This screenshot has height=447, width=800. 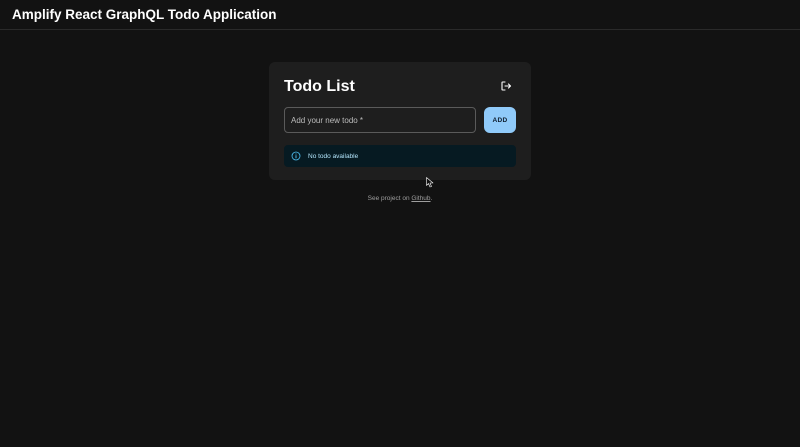 I want to click on info-icon, so click(x=296, y=156).